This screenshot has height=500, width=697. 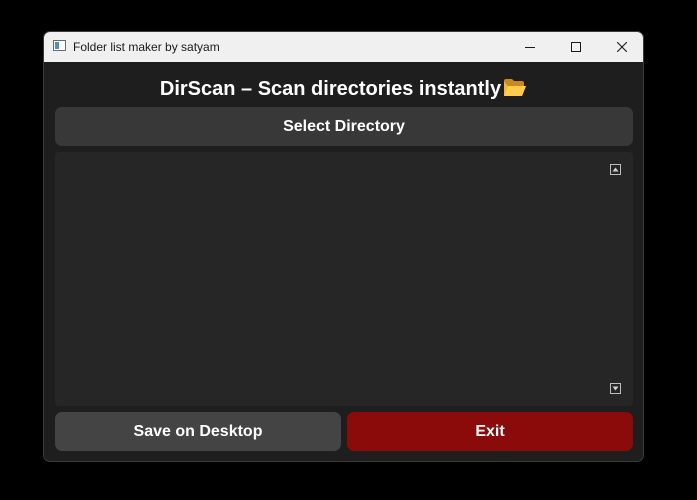 I want to click on open-folder-icon, so click(x=515, y=91).